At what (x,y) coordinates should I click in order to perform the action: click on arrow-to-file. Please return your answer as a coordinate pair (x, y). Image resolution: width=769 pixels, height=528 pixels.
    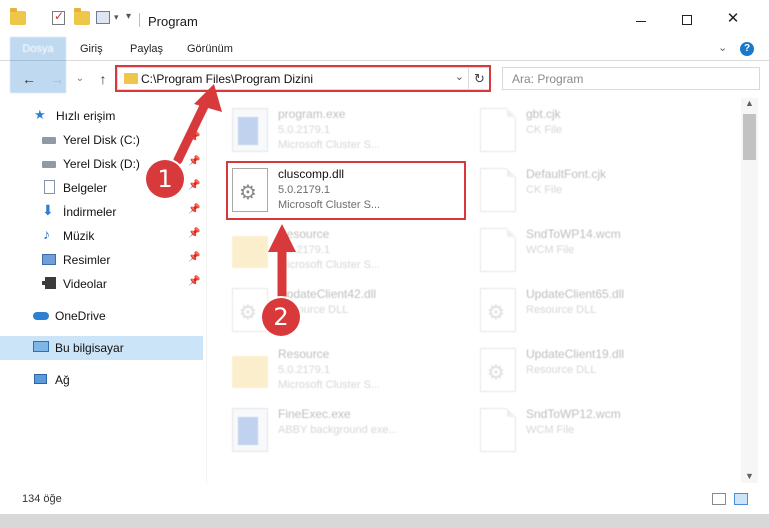
    Looking at the image, I should click on (282, 263).